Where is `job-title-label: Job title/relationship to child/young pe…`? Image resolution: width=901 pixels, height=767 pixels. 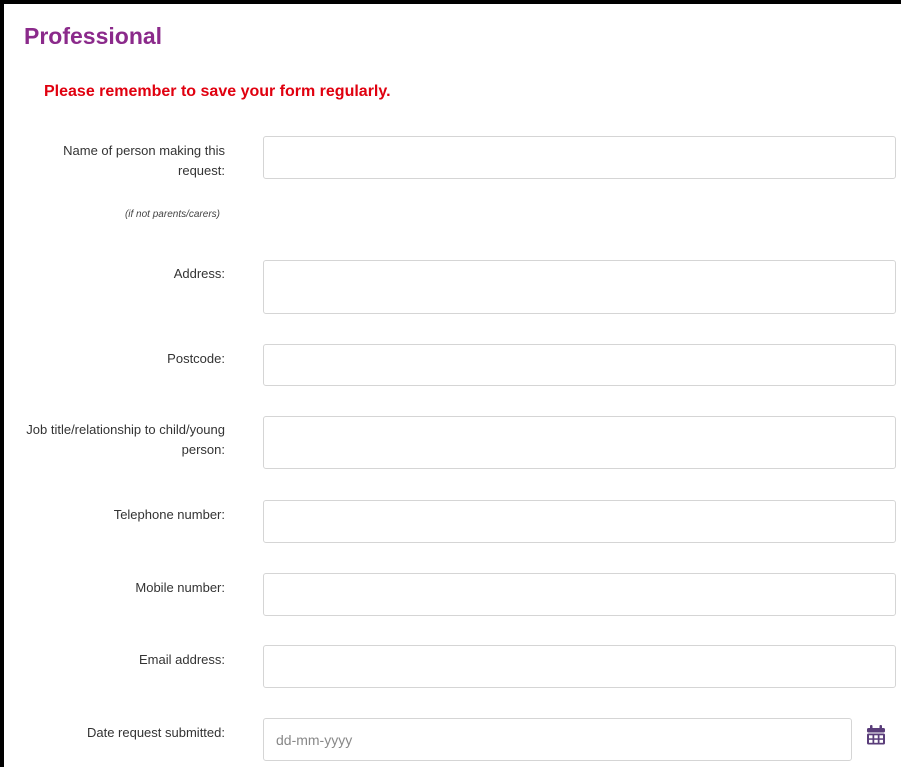
job-title-label: Job title/relationship to child/young pe… is located at coordinates (125, 439).